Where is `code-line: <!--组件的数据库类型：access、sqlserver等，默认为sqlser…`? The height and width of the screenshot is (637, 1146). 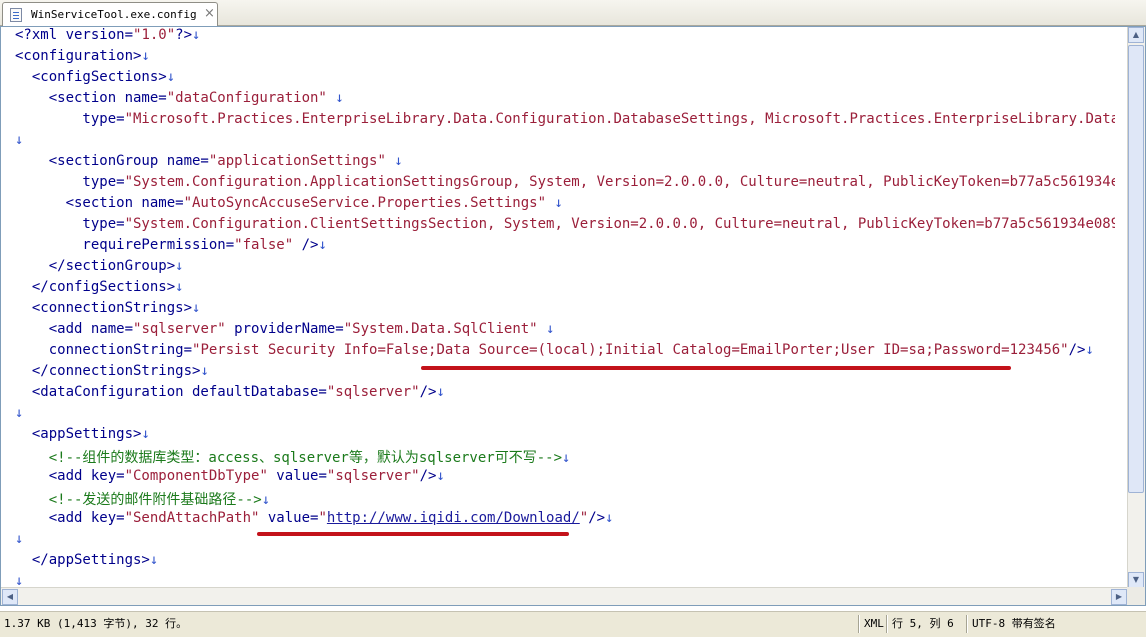 code-line: <!--组件的数据库类型：access、sqlserver等，默认为sqlser… is located at coordinates (293, 457).